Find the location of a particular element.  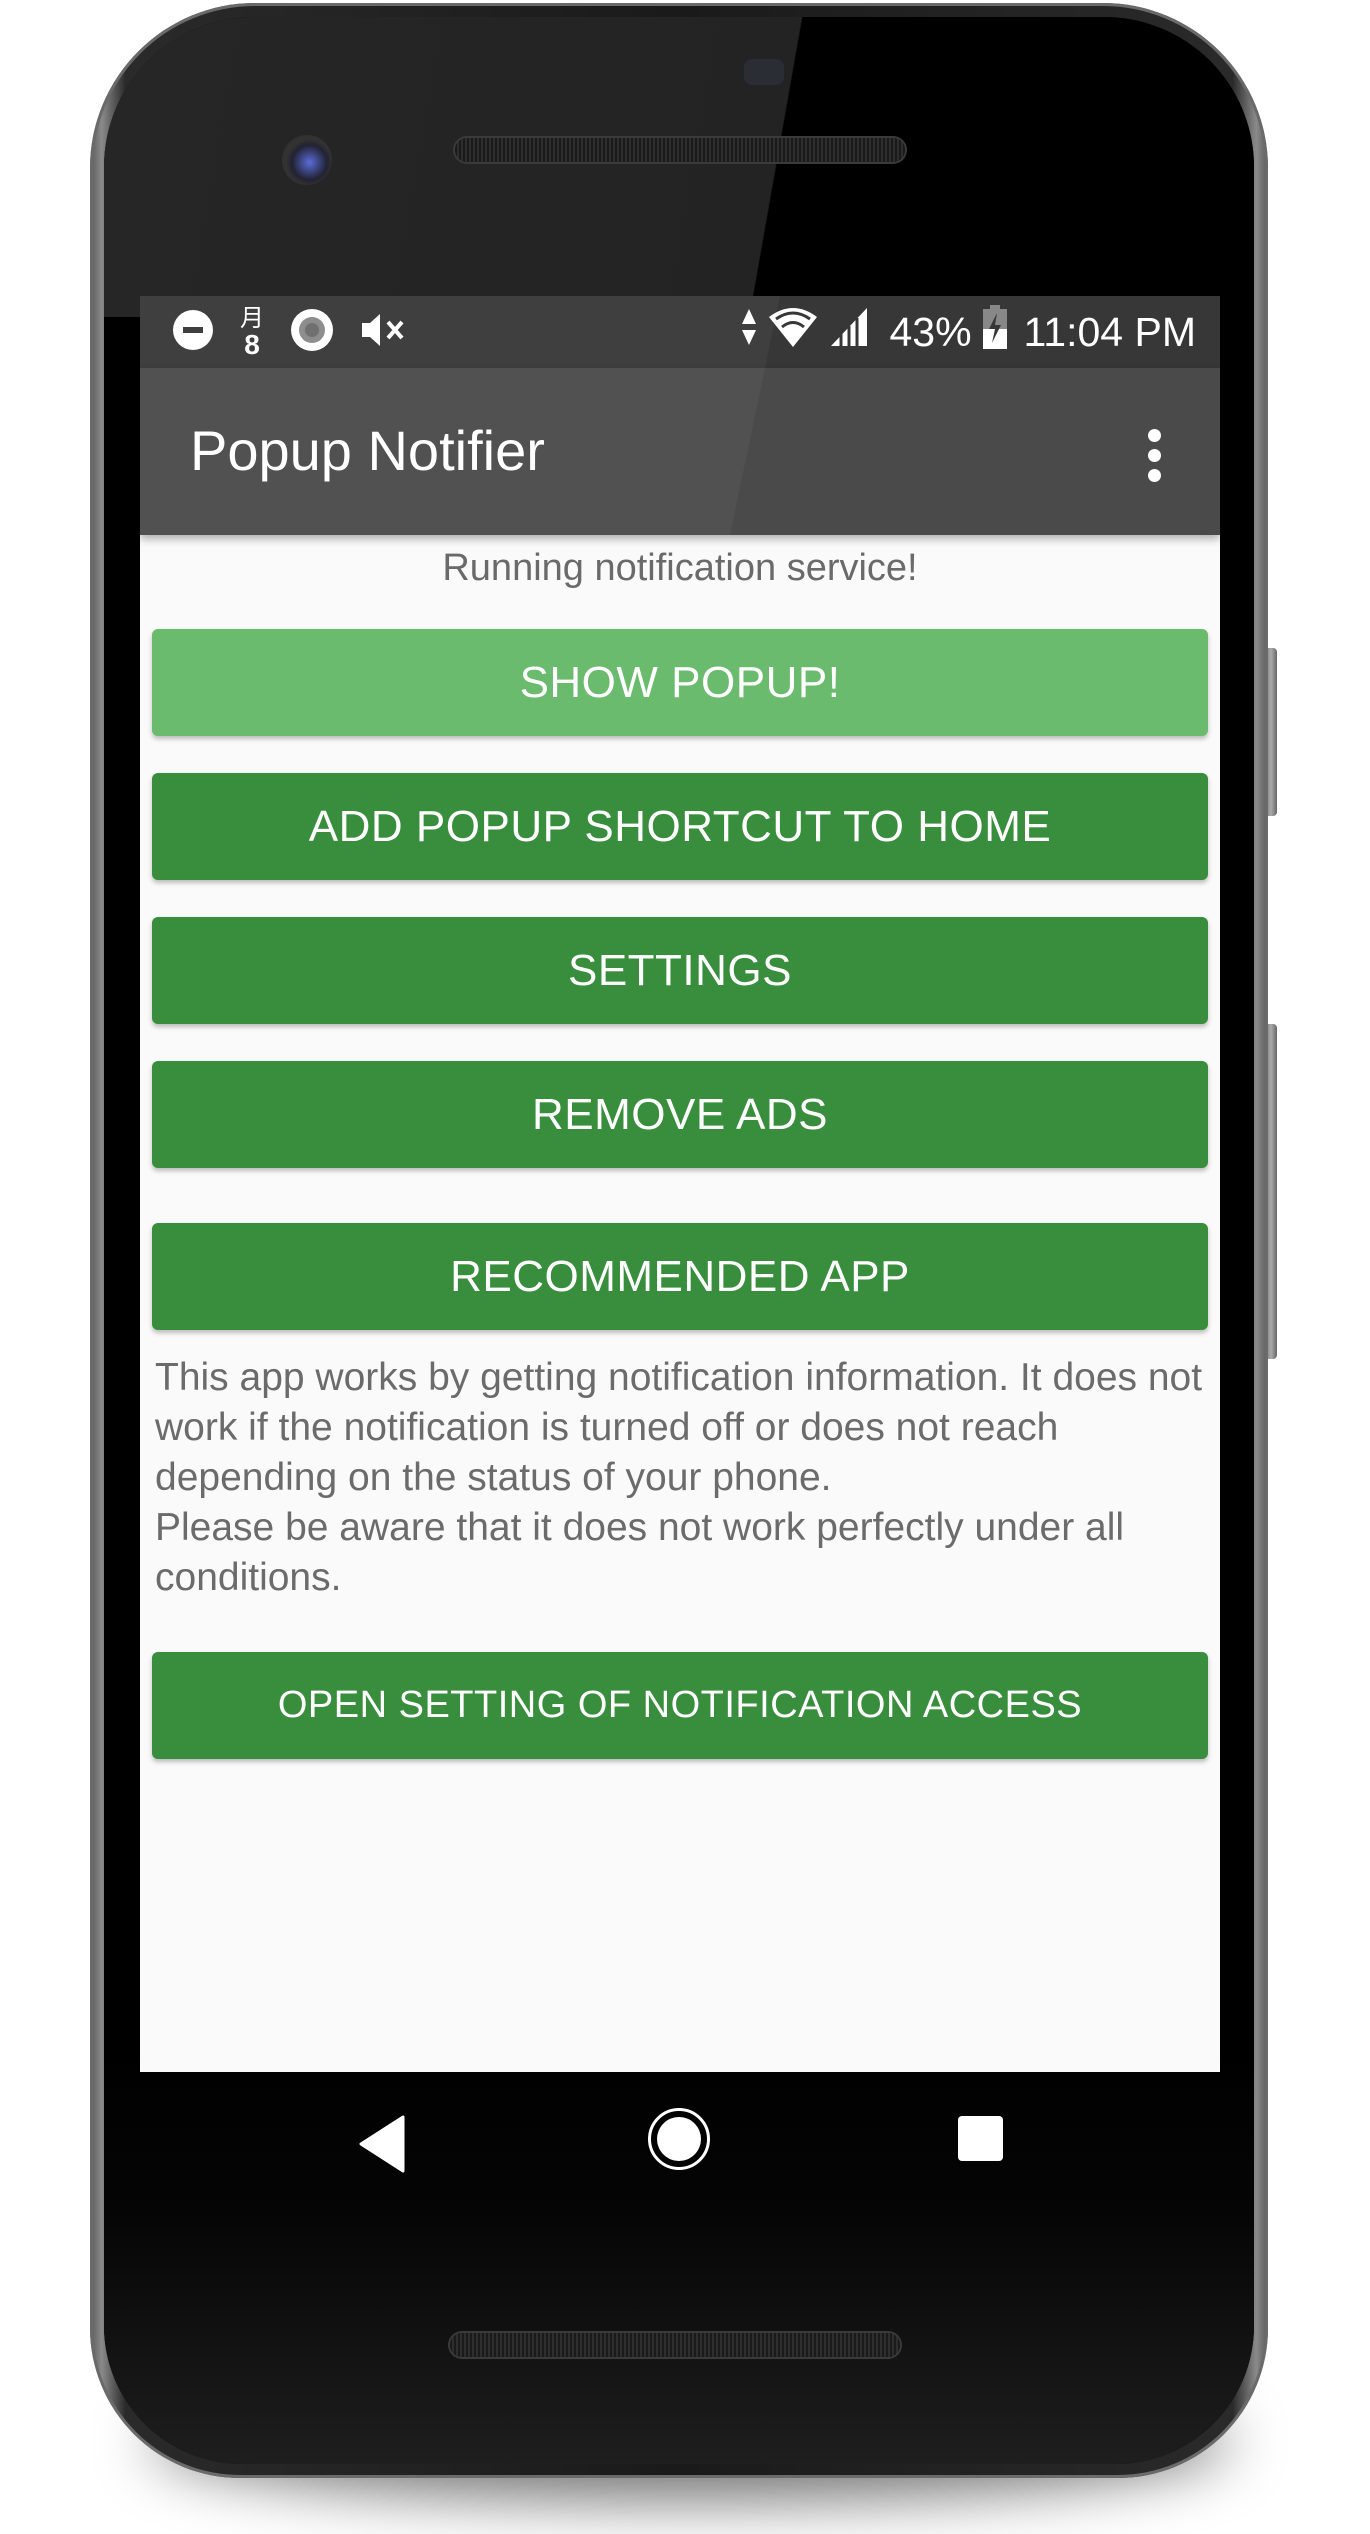

add-shortcut-button: ADD POPUP SHORTCUT TO HOME is located at coordinates (680, 826).